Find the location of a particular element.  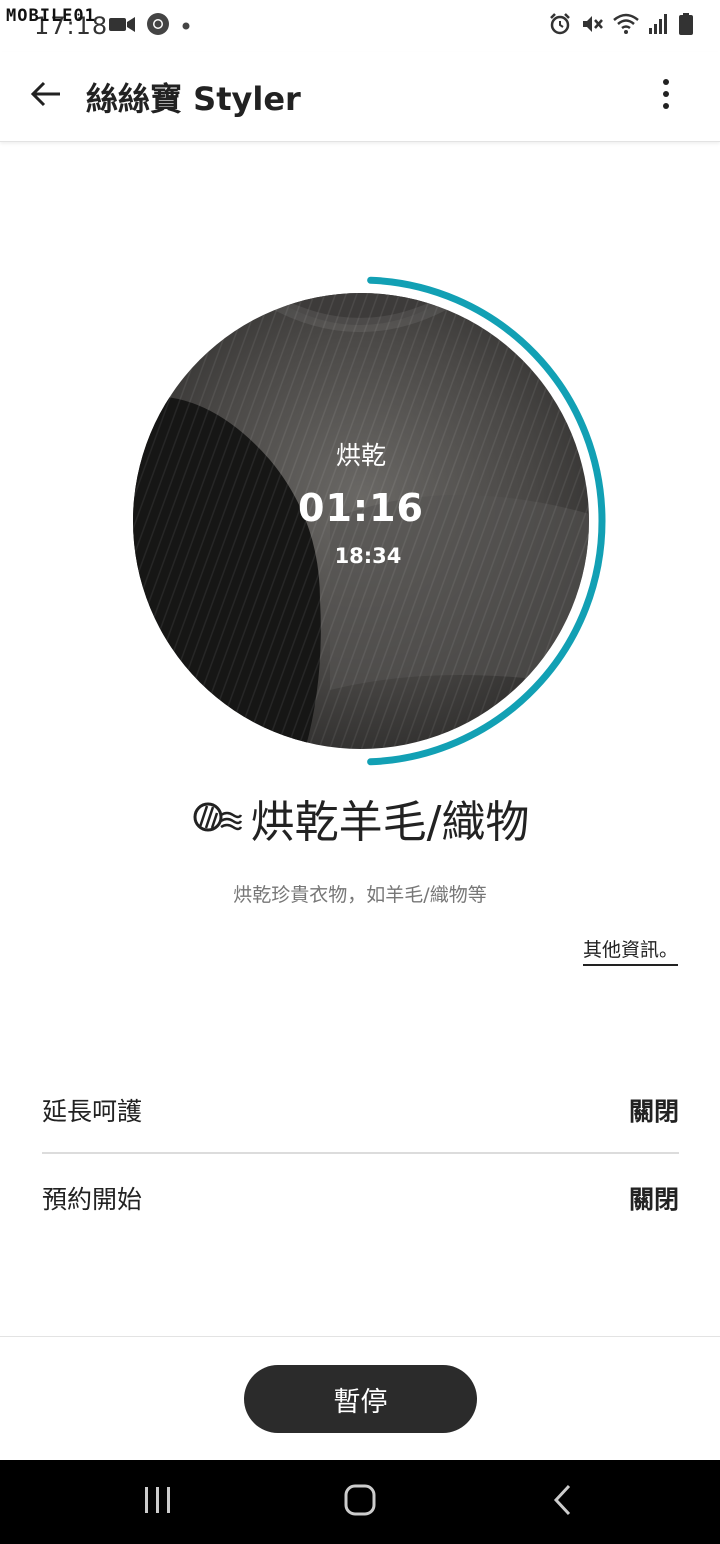

course-heading: 烘乾羊毛/織物 is located at coordinates (360, 818).